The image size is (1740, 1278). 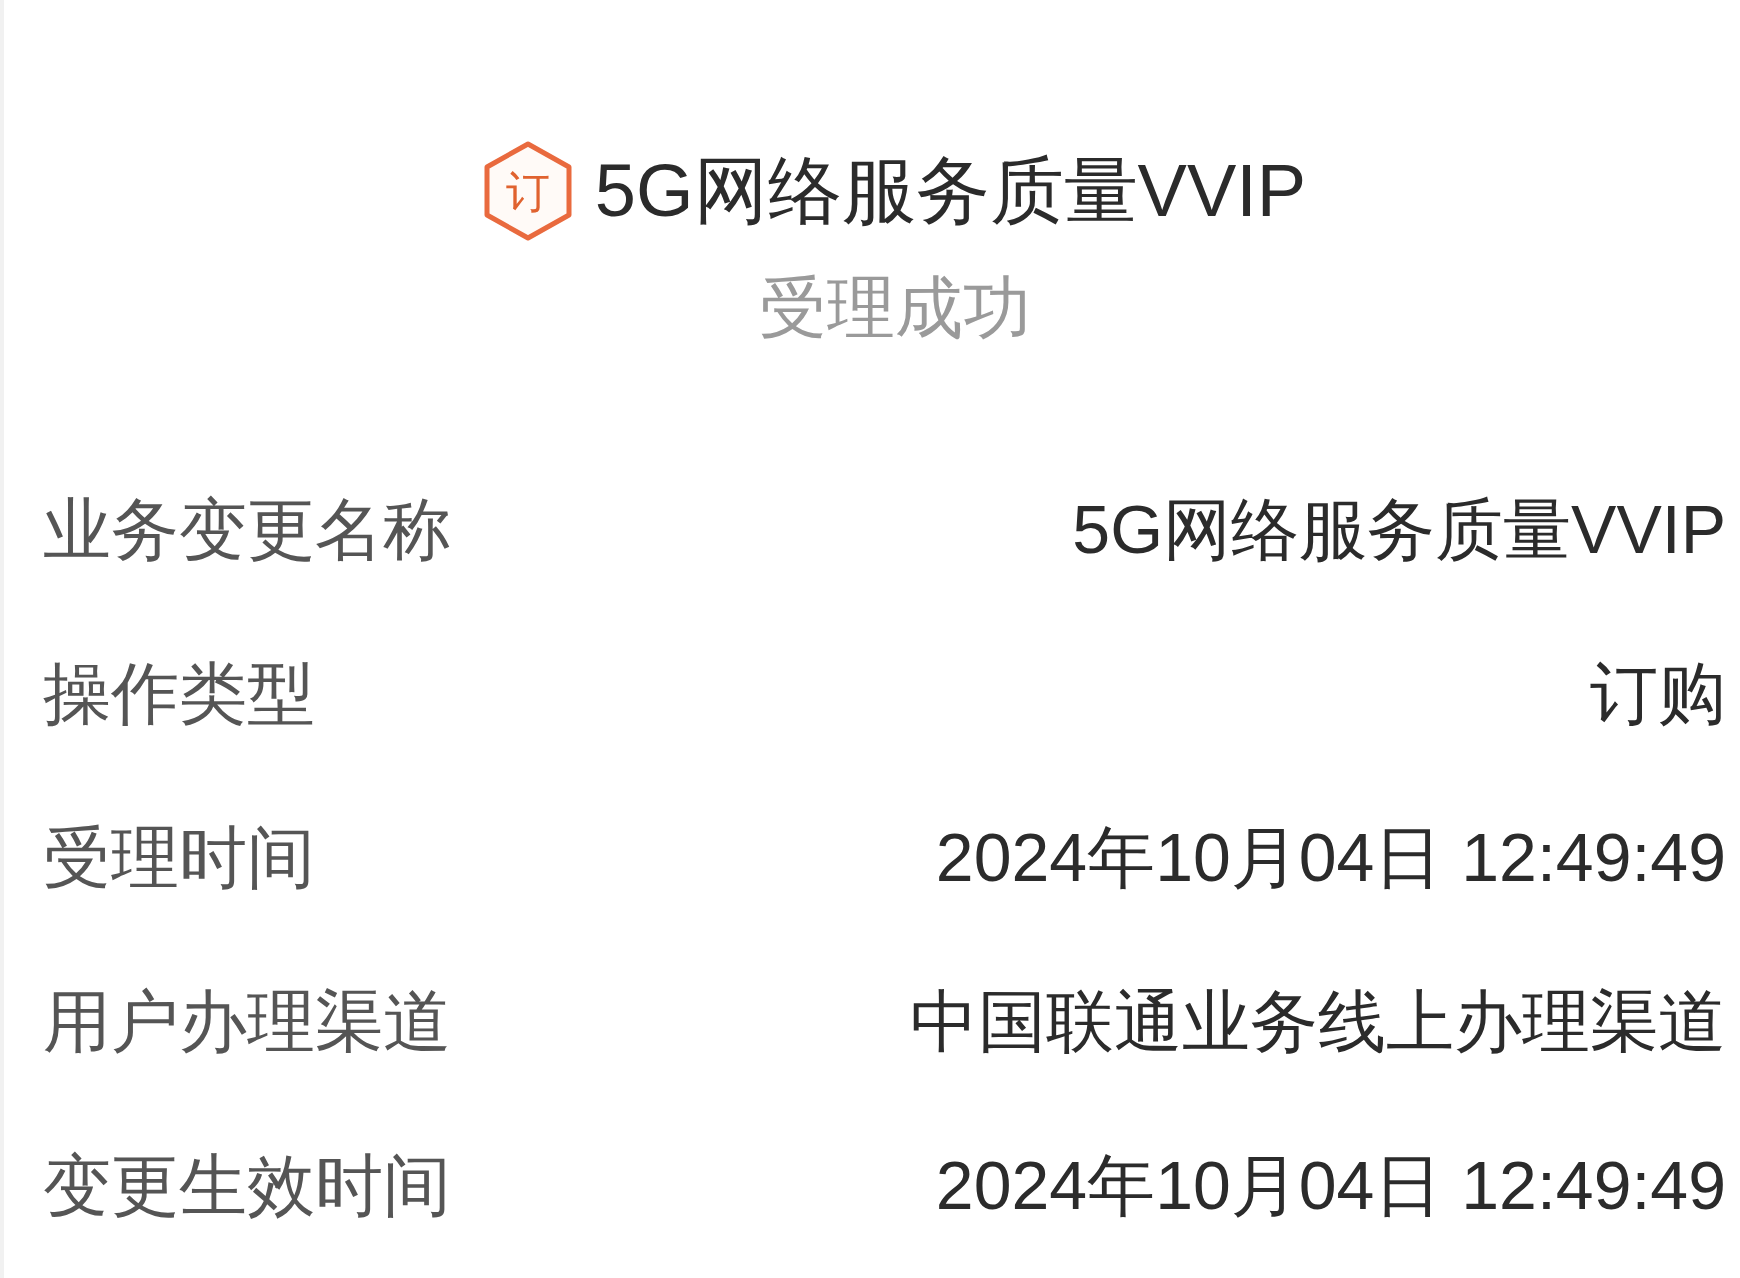 I want to click on detail-label: 业务变更名称, so click(x=247, y=530).